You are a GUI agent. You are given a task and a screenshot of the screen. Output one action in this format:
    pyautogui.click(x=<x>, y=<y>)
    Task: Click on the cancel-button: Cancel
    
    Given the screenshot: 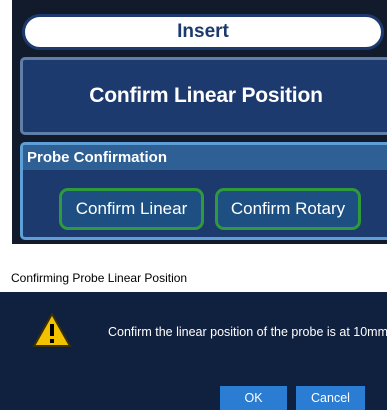 What is the action you would take?
    pyautogui.click(x=330, y=398)
    